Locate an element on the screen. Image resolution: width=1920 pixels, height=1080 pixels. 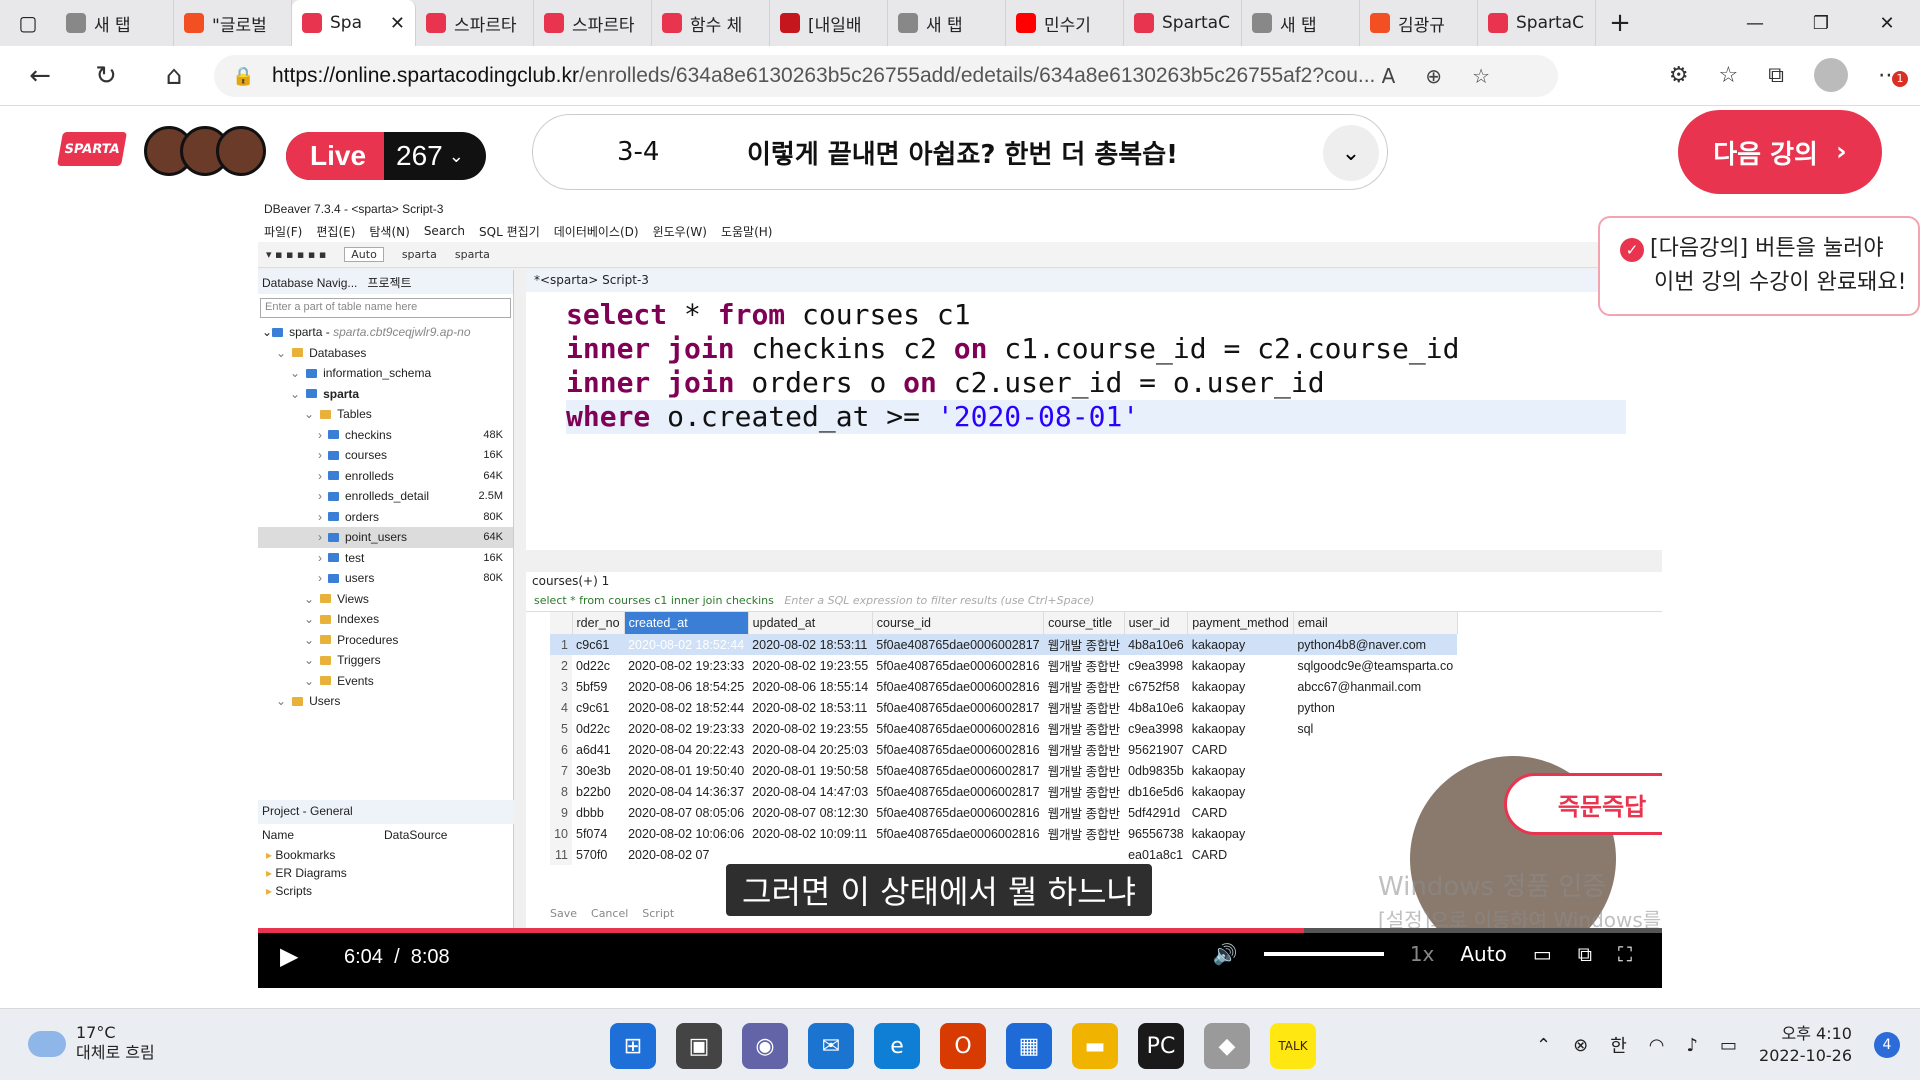
project-item: ▸ ER Diagrams is located at coordinates (386, 873).